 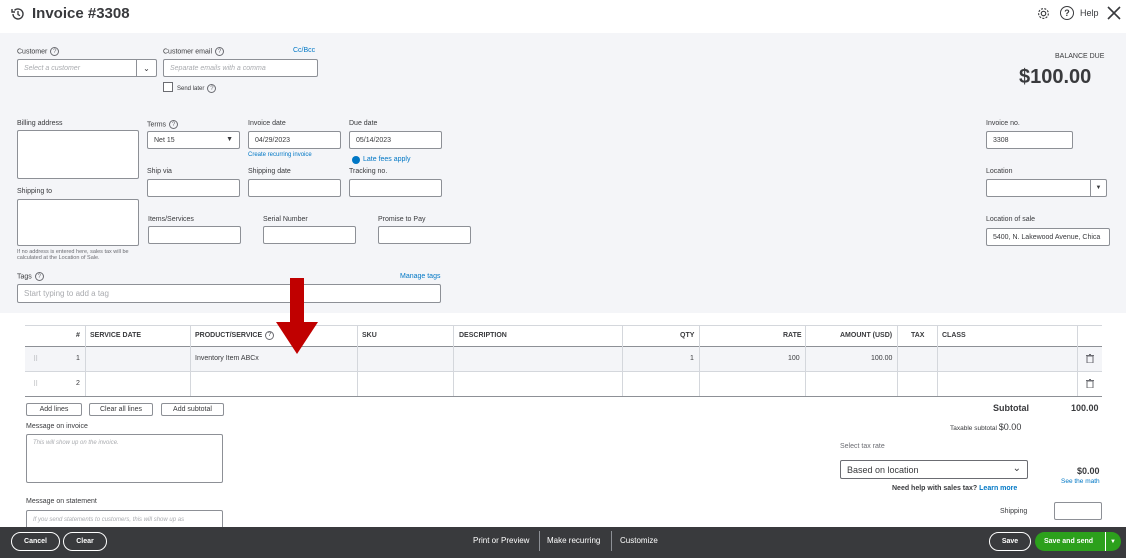 I want to click on customer-email-label: Customer email?, so click(x=194, y=51).